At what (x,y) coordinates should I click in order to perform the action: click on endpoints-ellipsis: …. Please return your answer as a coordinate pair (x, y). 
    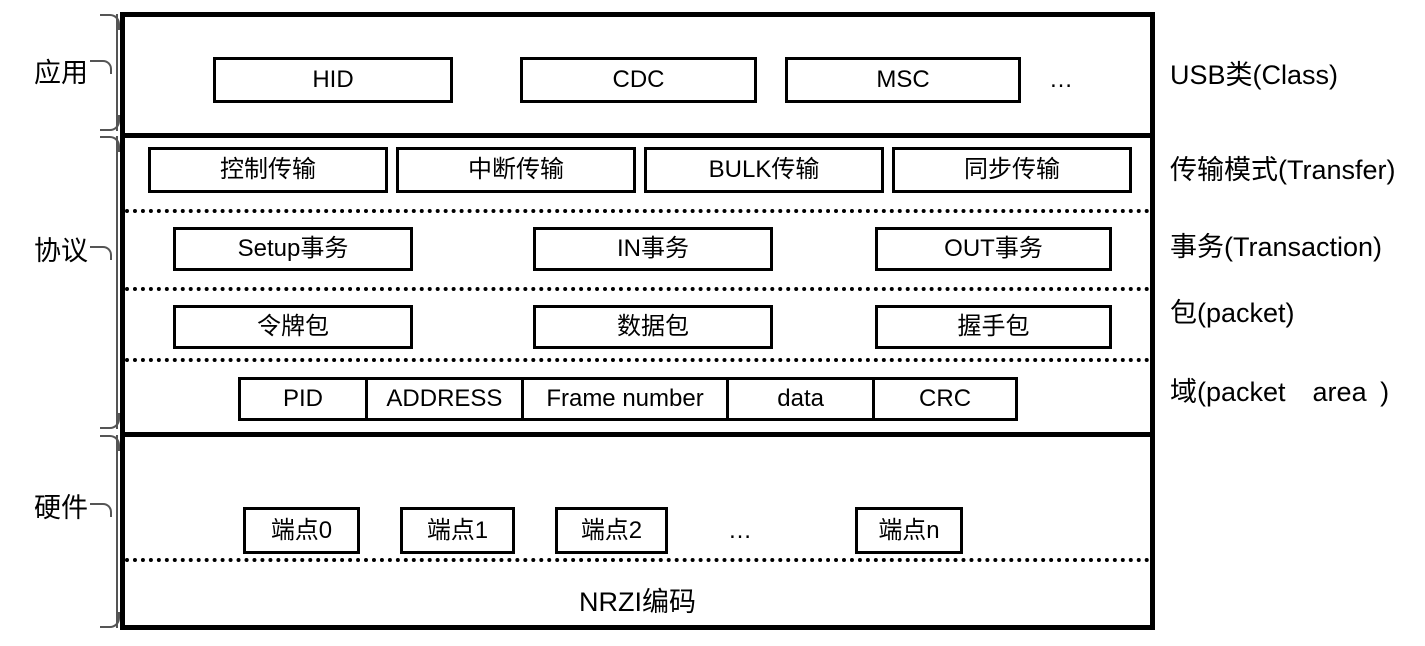
    Looking at the image, I should click on (740, 530).